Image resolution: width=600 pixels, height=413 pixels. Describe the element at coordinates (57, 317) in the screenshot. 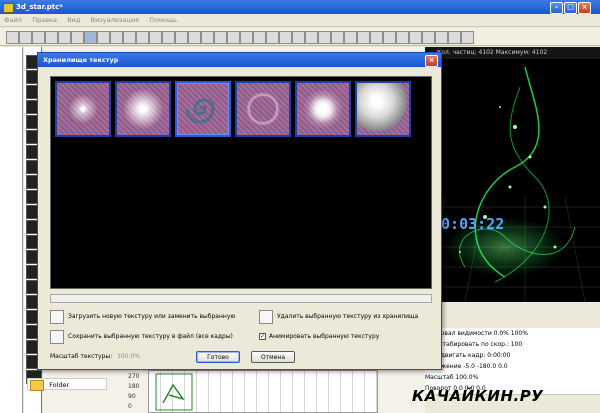

I see `folder-open-icon` at that location.